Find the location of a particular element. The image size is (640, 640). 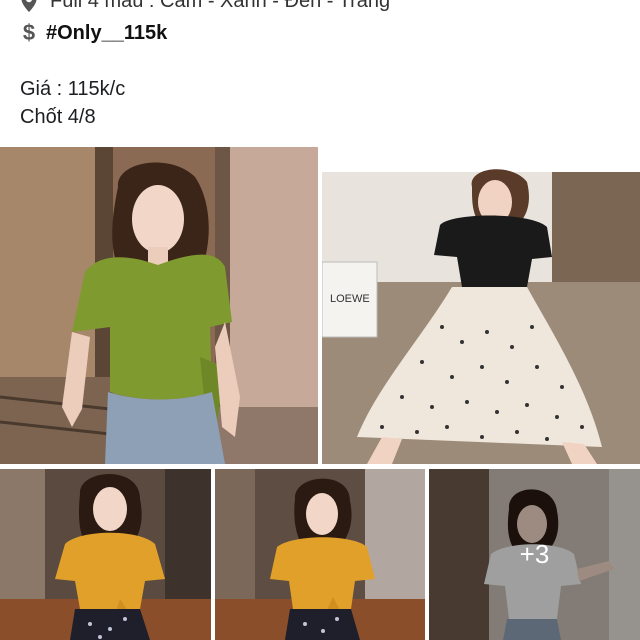

dollar-icon: $ is located at coordinates (29, 32).